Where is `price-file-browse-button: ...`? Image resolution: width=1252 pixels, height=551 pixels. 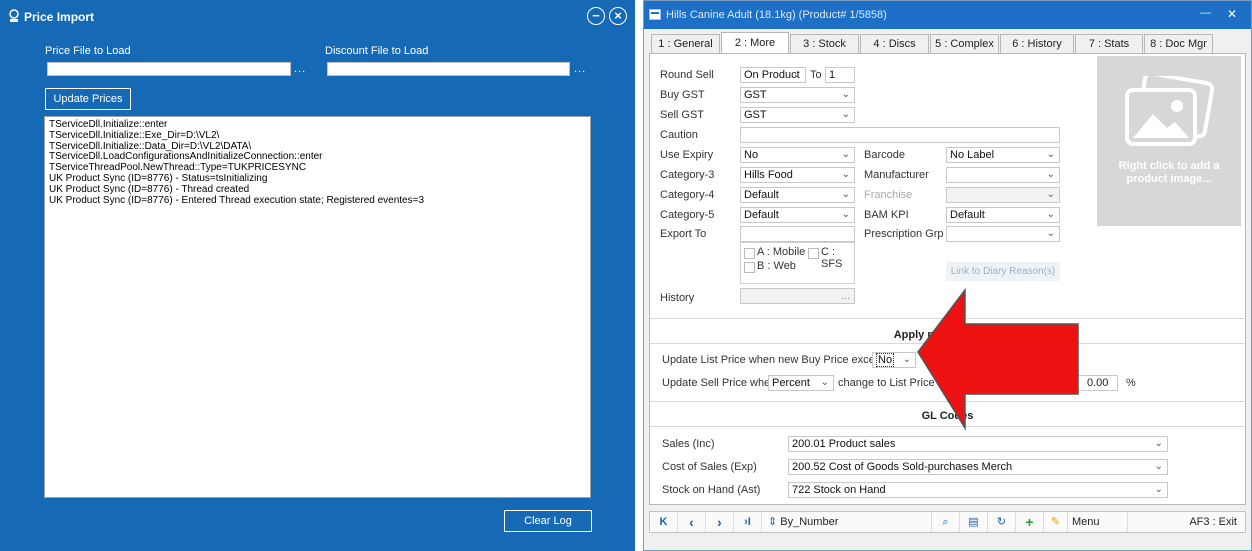
price-file-browse-button: ... is located at coordinates (300, 69).